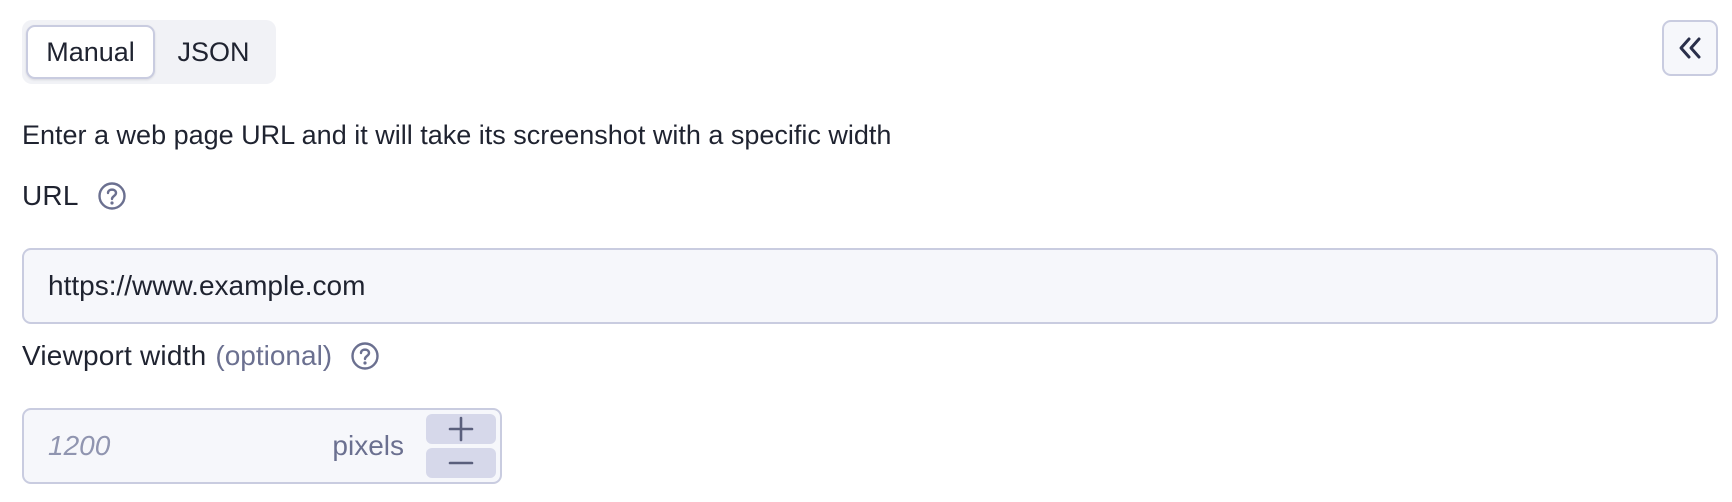 The image size is (1732, 502). What do you see at coordinates (50, 195) in the screenshot?
I see `url-label-text: URL` at bounding box center [50, 195].